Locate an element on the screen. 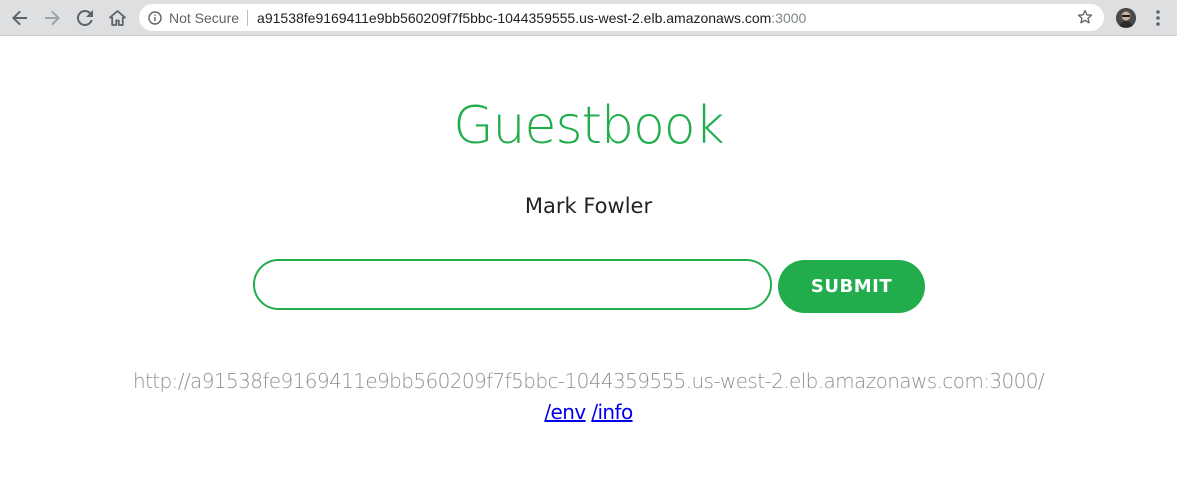 The image size is (1177, 502). reload-icon is located at coordinates (85, 18).